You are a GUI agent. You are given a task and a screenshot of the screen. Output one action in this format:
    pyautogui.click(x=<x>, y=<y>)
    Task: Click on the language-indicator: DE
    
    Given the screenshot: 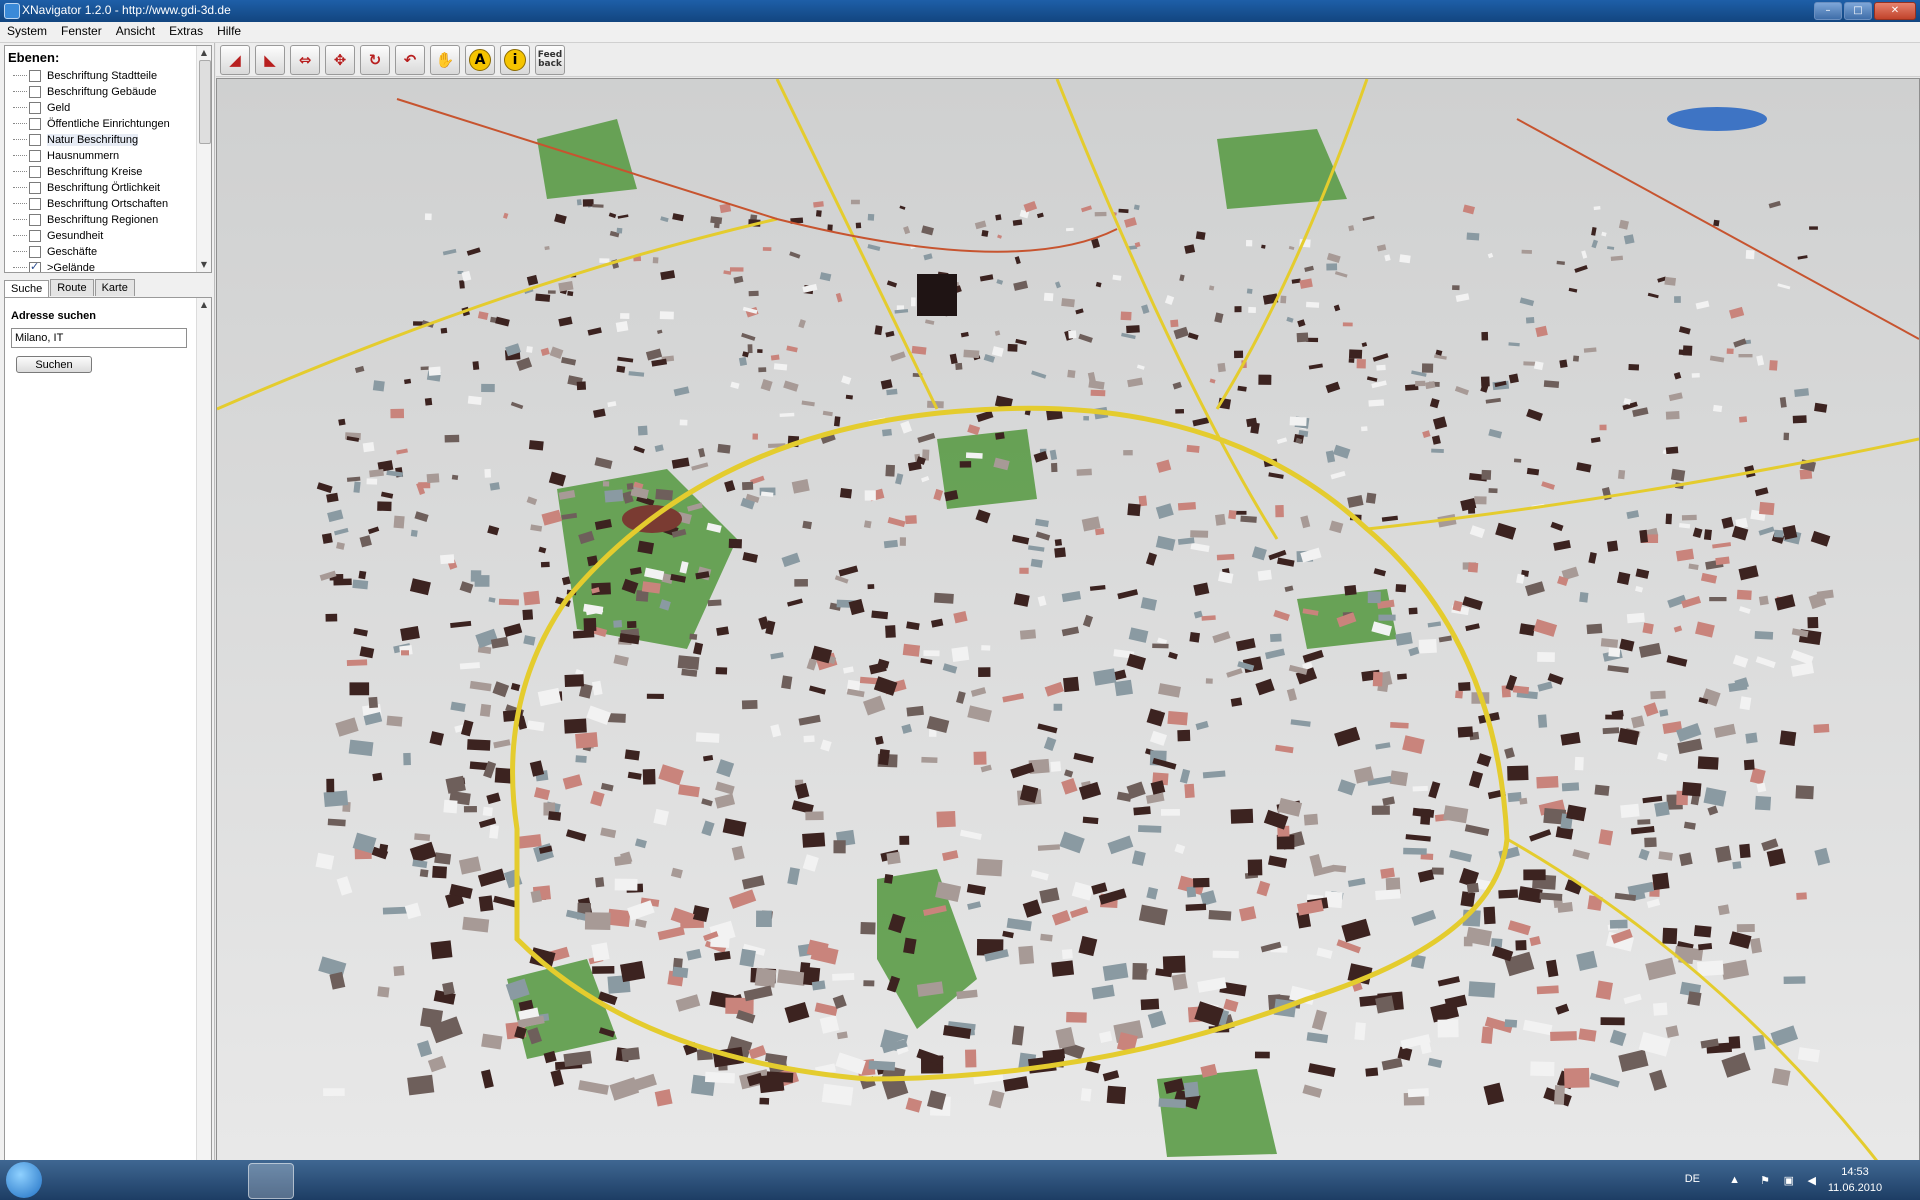 What is the action you would take?
    pyautogui.click(x=1692, y=1179)
    